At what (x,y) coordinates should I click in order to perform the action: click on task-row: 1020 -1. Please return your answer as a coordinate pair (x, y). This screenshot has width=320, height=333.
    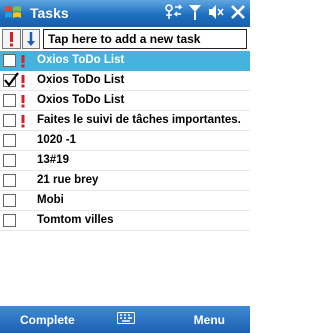
    Looking at the image, I should click on (125, 141).